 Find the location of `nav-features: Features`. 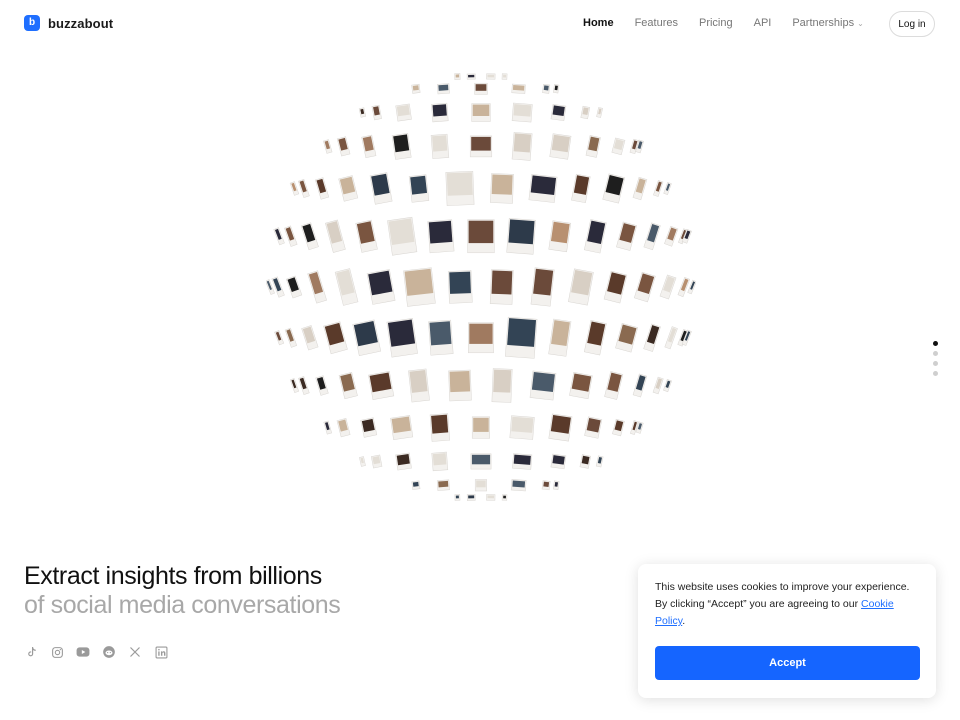

nav-features: Features is located at coordinates (656, 23).